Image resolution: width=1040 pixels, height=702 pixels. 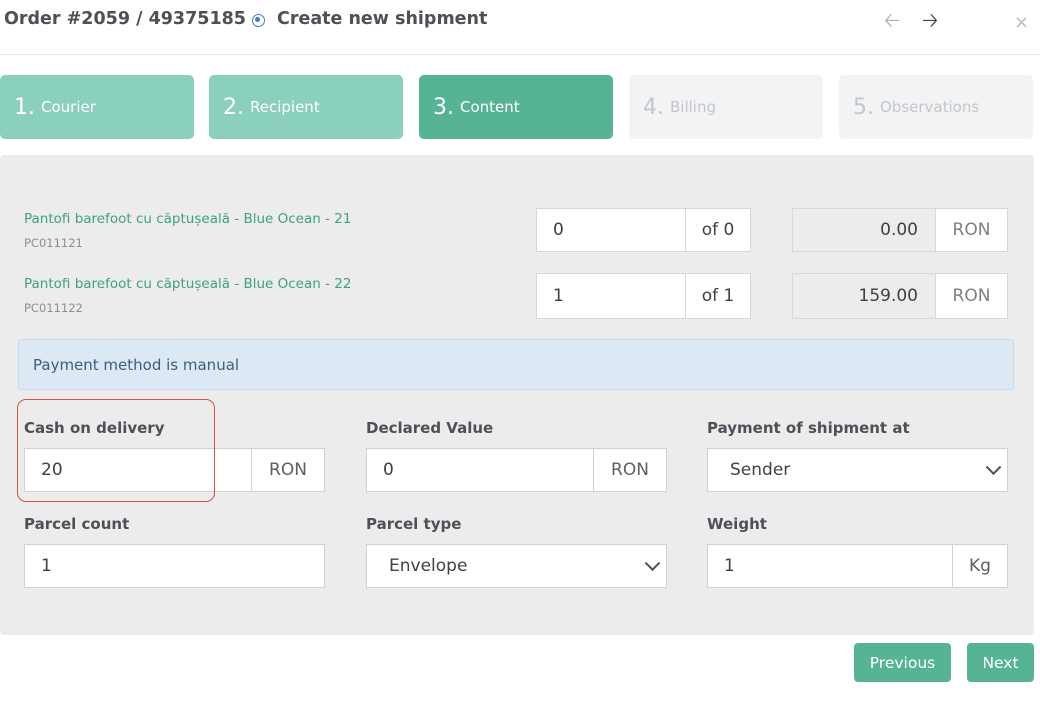 I want to click on price-field: 159.00, so click(x=864, y=296).